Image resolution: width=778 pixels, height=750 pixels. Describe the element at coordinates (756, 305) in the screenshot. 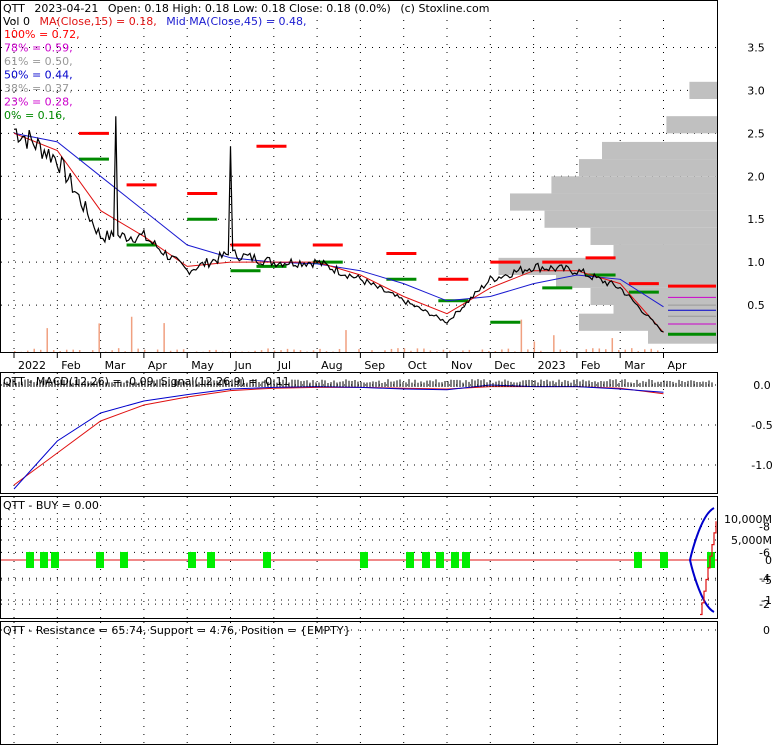

I see `price-y-tick: 0.5` at that location.